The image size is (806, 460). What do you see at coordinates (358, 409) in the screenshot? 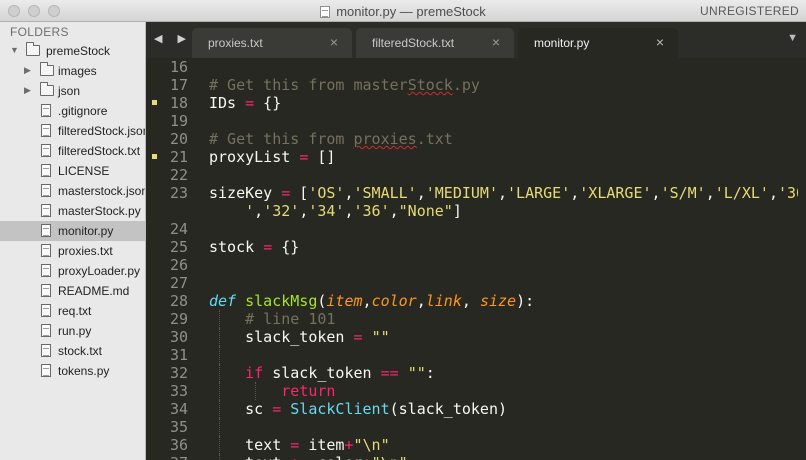
I see `code-text: sc = SlackClient(slack_token)` at bounding box center [358, 409].